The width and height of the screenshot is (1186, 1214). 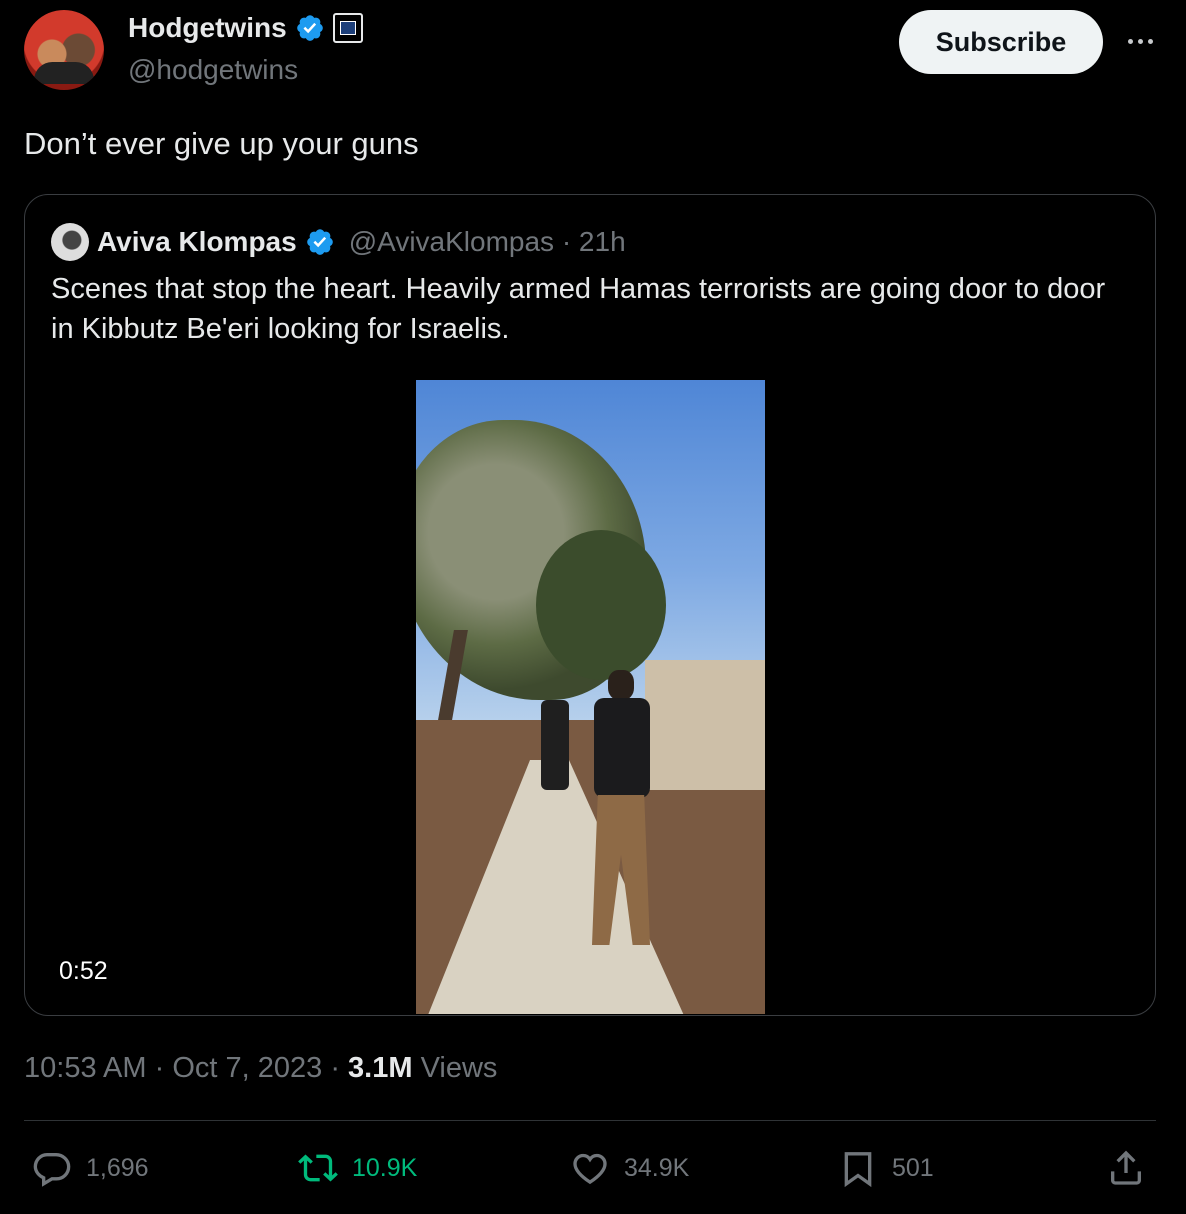 I want to click on like-button: 34.9K, so click(x=629, y=1168).